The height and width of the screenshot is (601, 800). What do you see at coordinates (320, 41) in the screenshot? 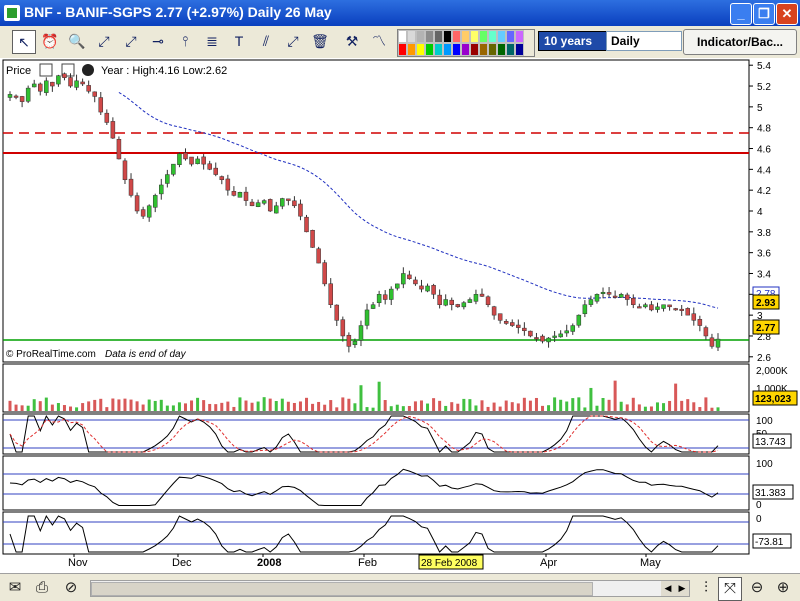
I see `trash-icon: 🗑` at bounding box center [320, 41].